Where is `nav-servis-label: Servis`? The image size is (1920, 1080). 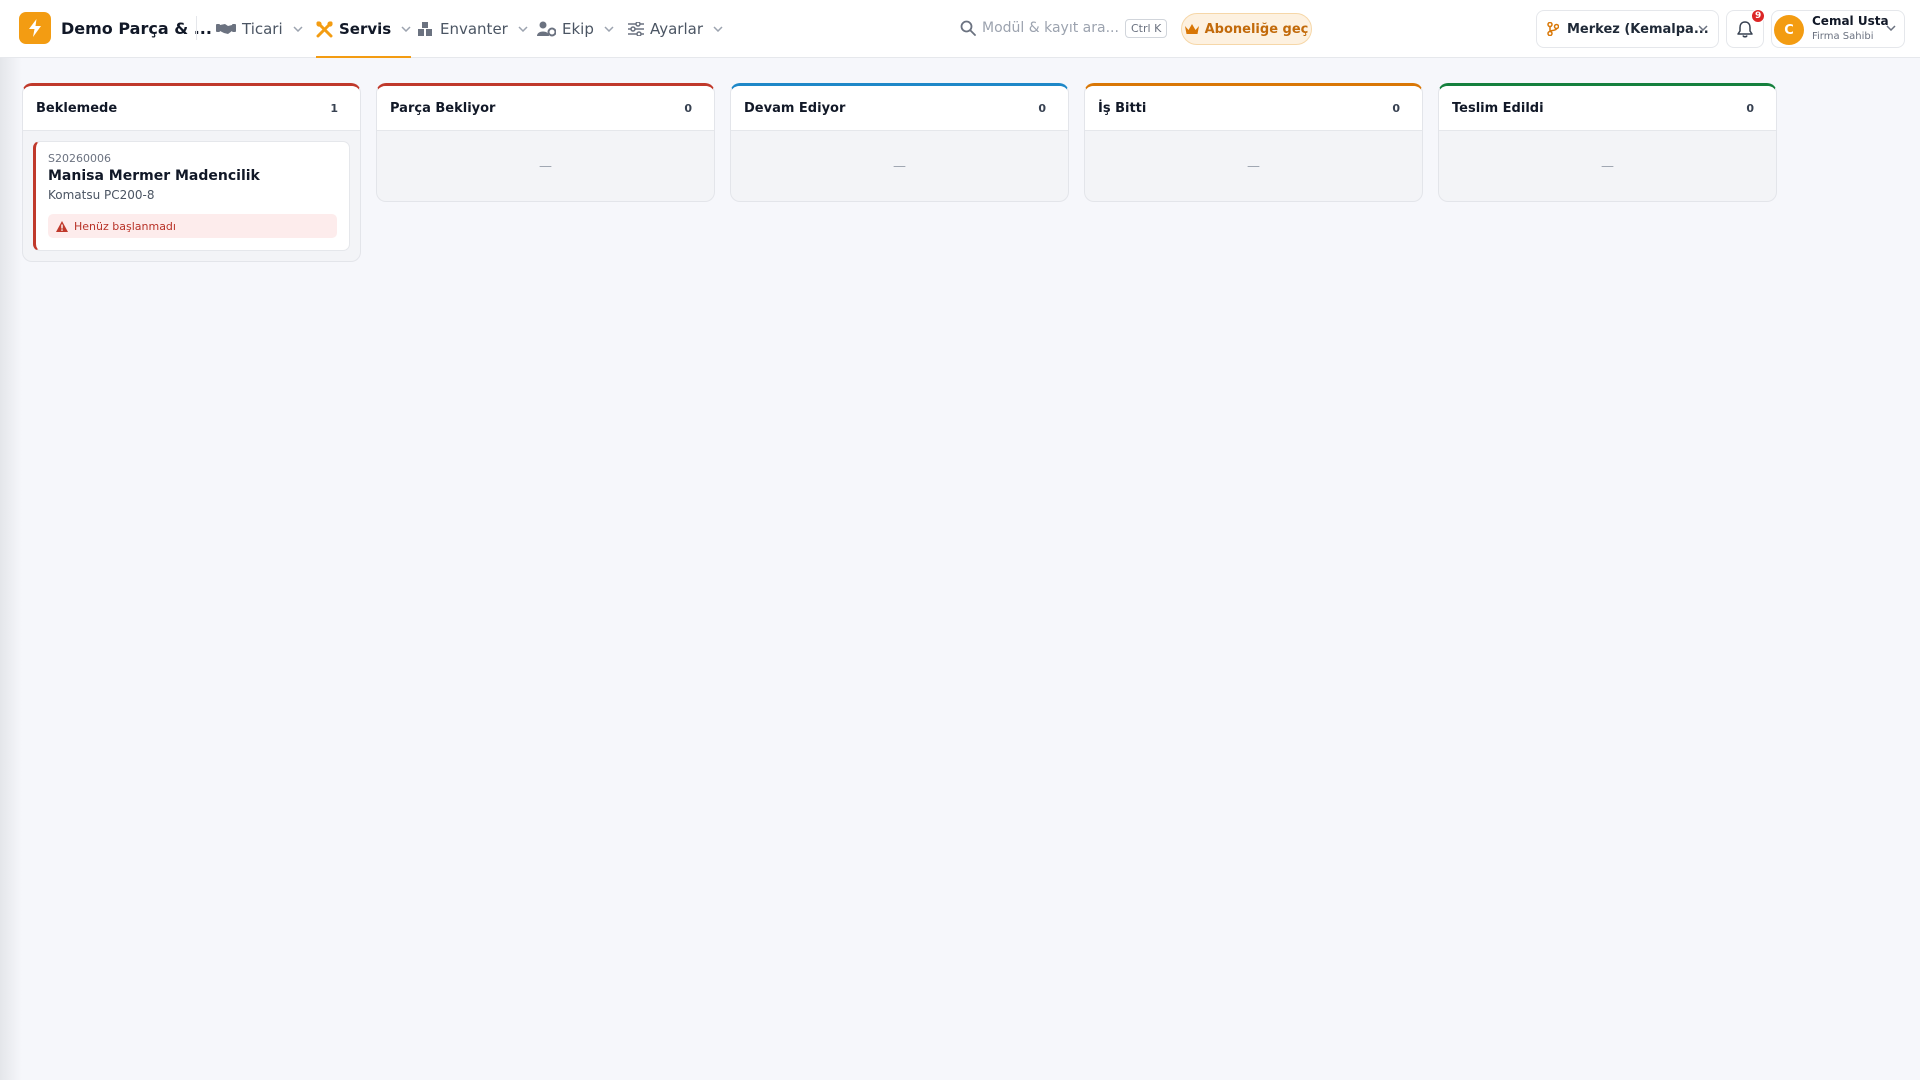
nav-servis-label: Servis is located at coordinates (365, 29).